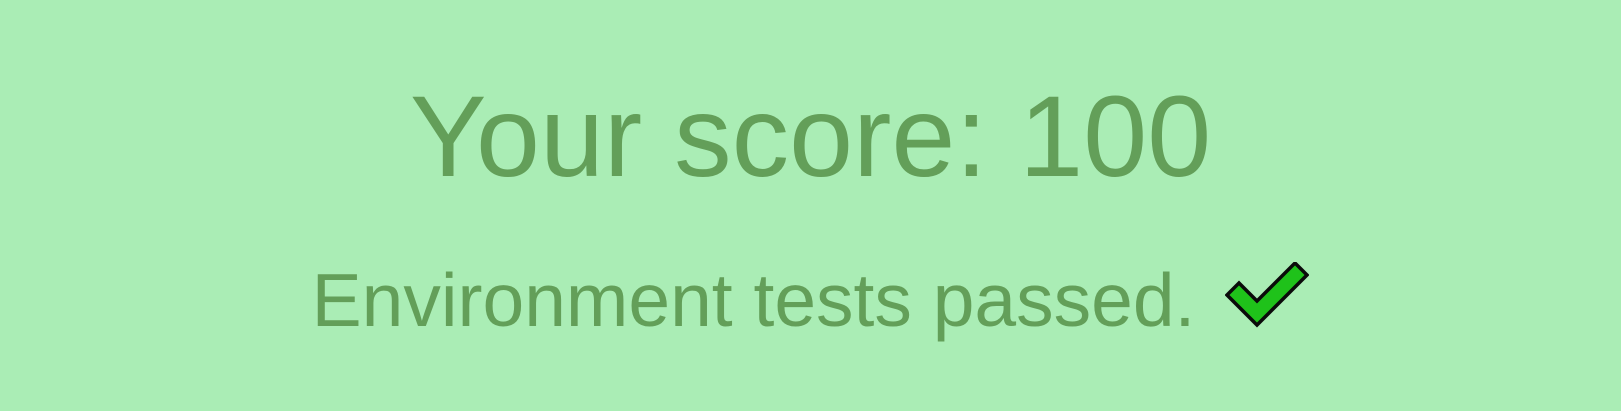 The image size is (1621, 411). I want to click on score-value: 100, so click(1115, 137).